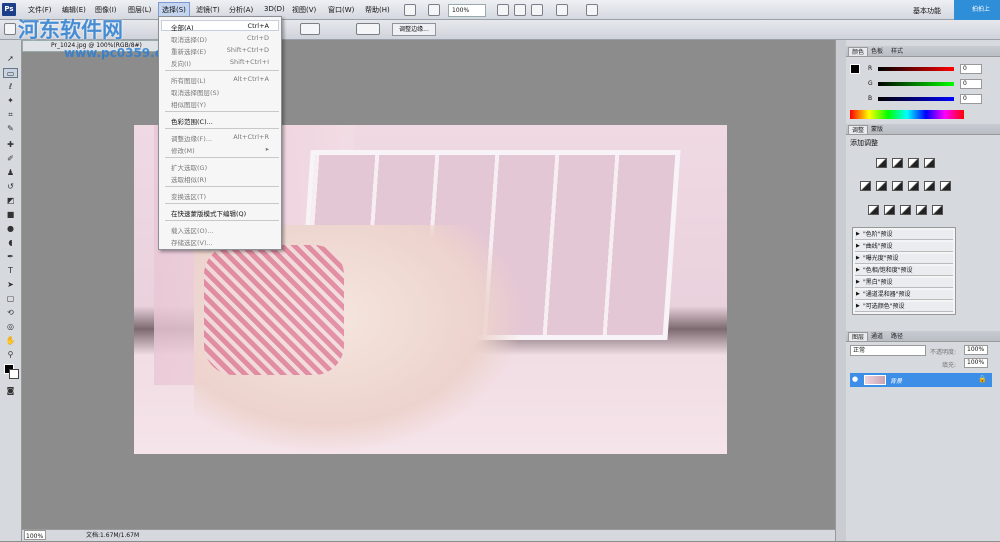 The width and height of the screenshot is (1000, 542). I want to click on menu-item-inverse: 反向(I) Shift+Ctrl+I, so click(225, 63).